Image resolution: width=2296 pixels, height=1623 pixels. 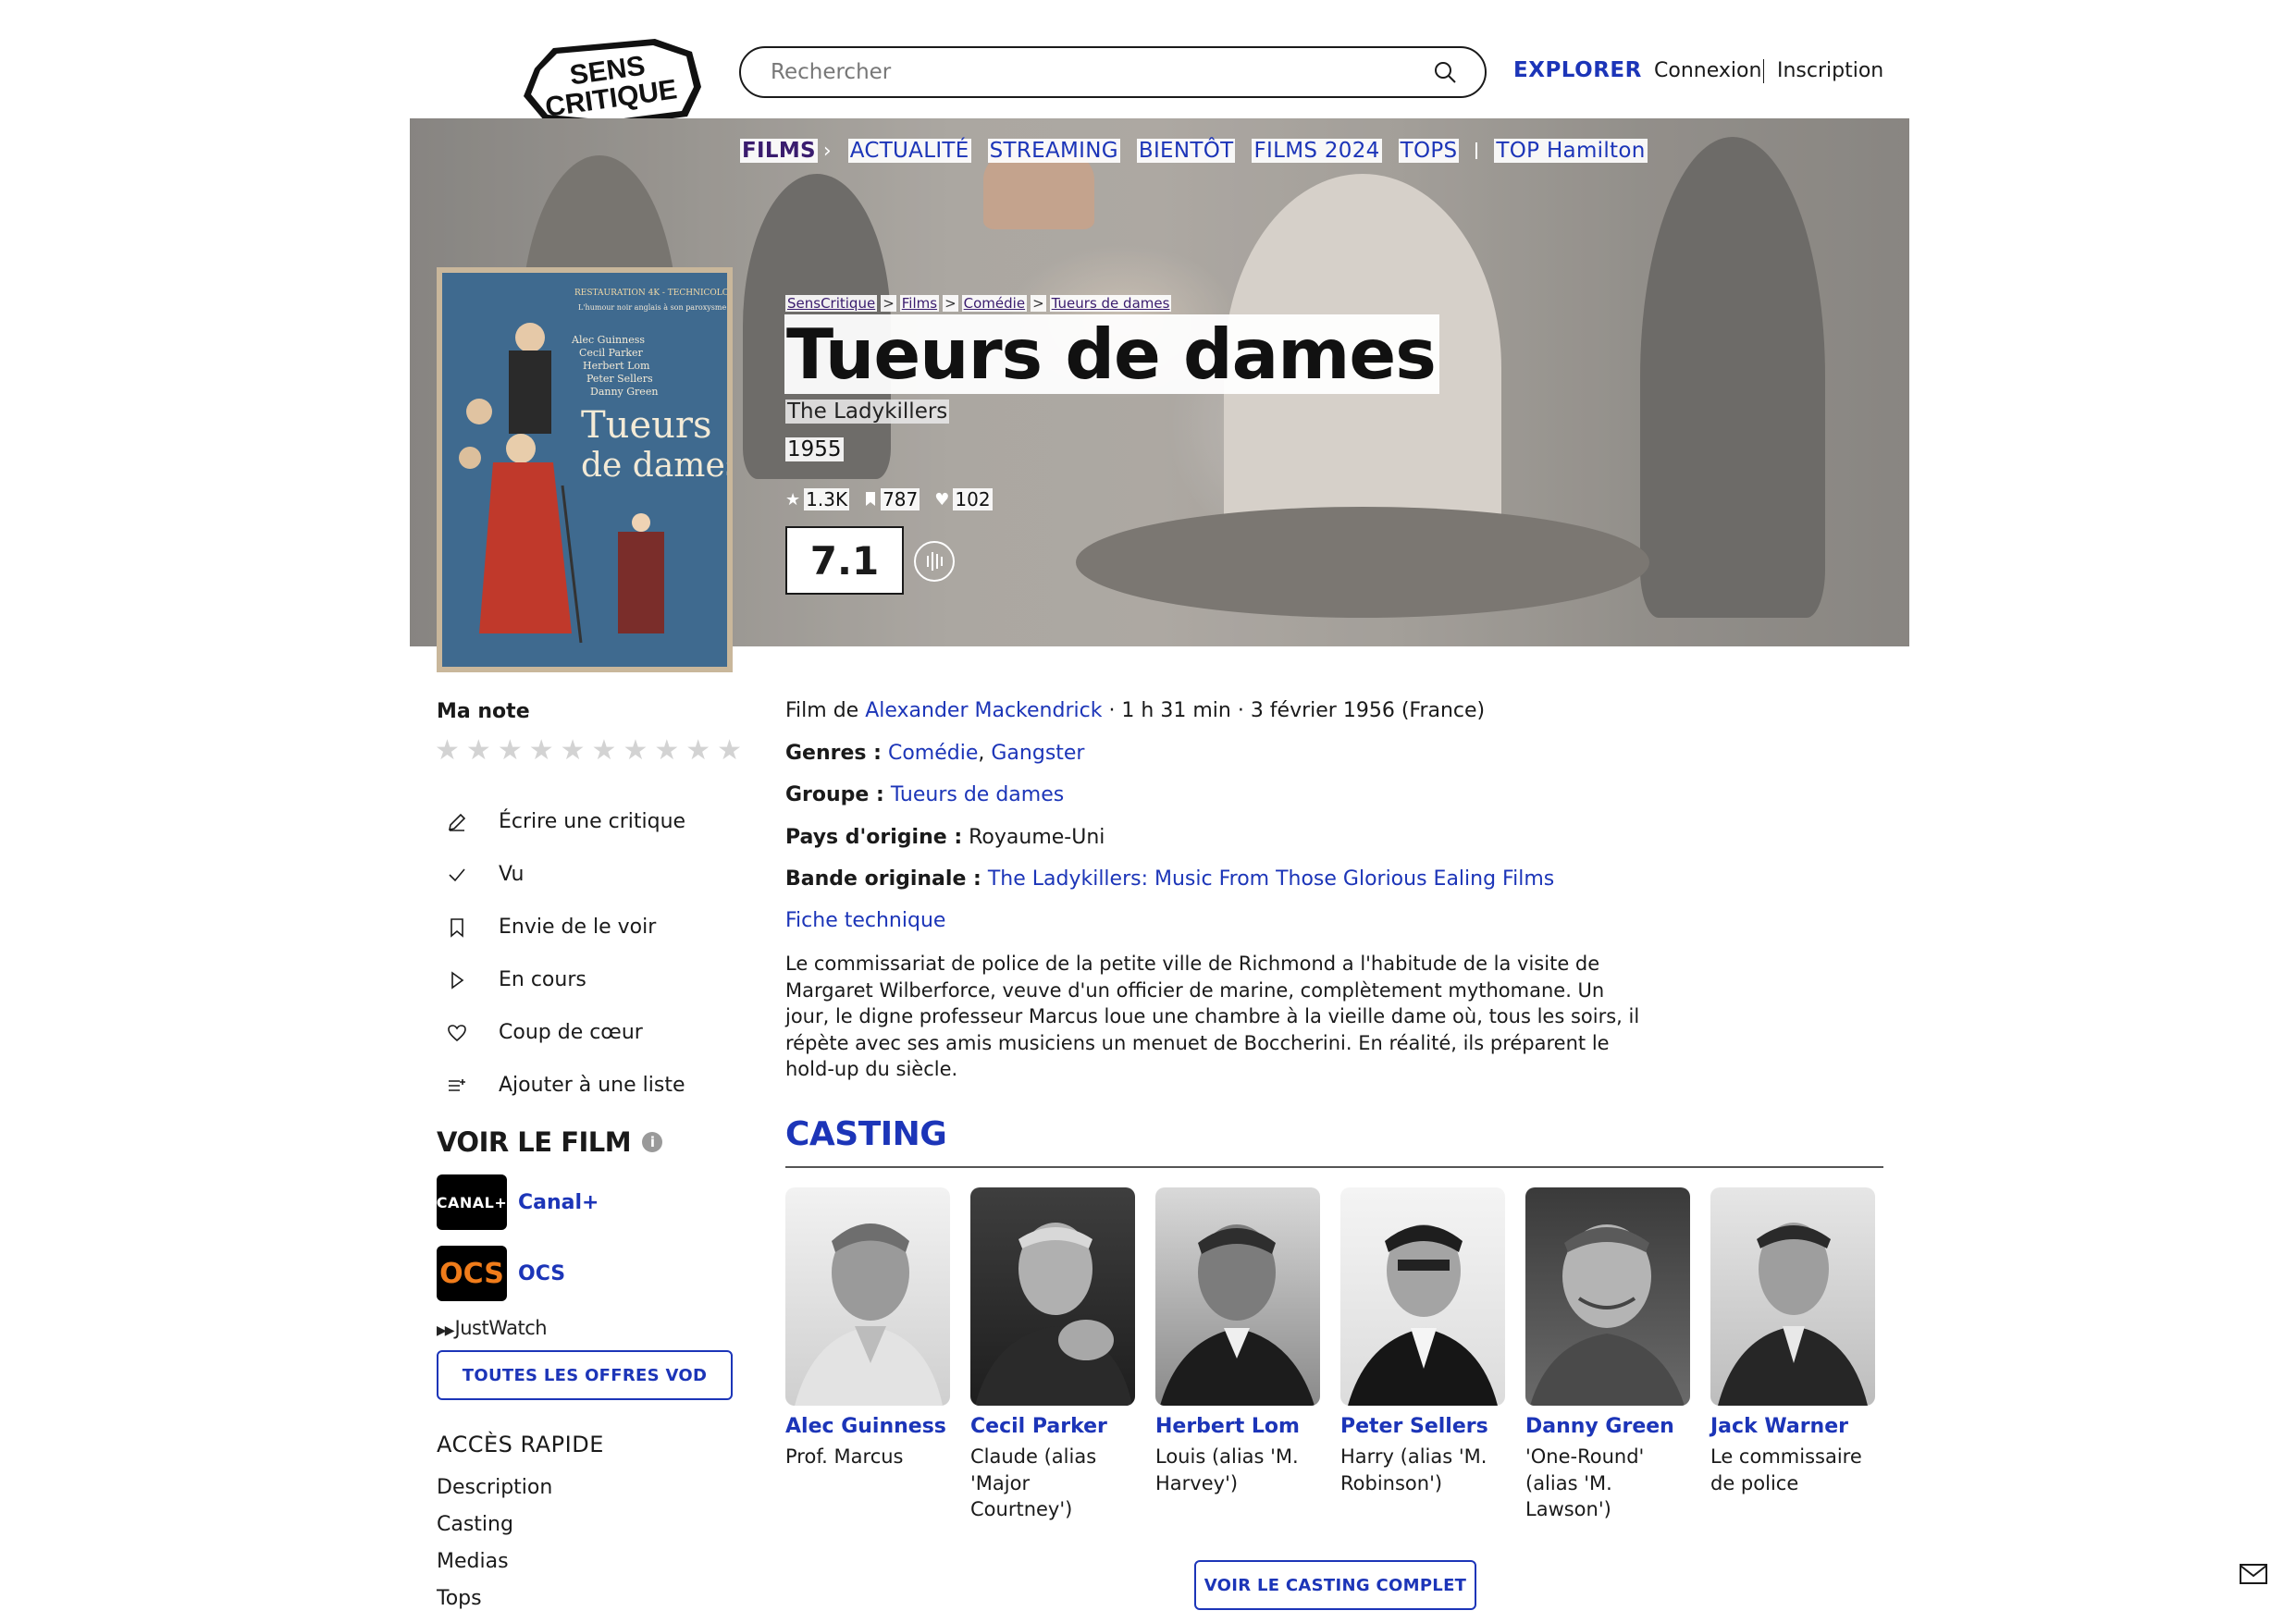 I want to click on nav-top-hamilton: TOP Hamilton, so click(x=1571, y=151).